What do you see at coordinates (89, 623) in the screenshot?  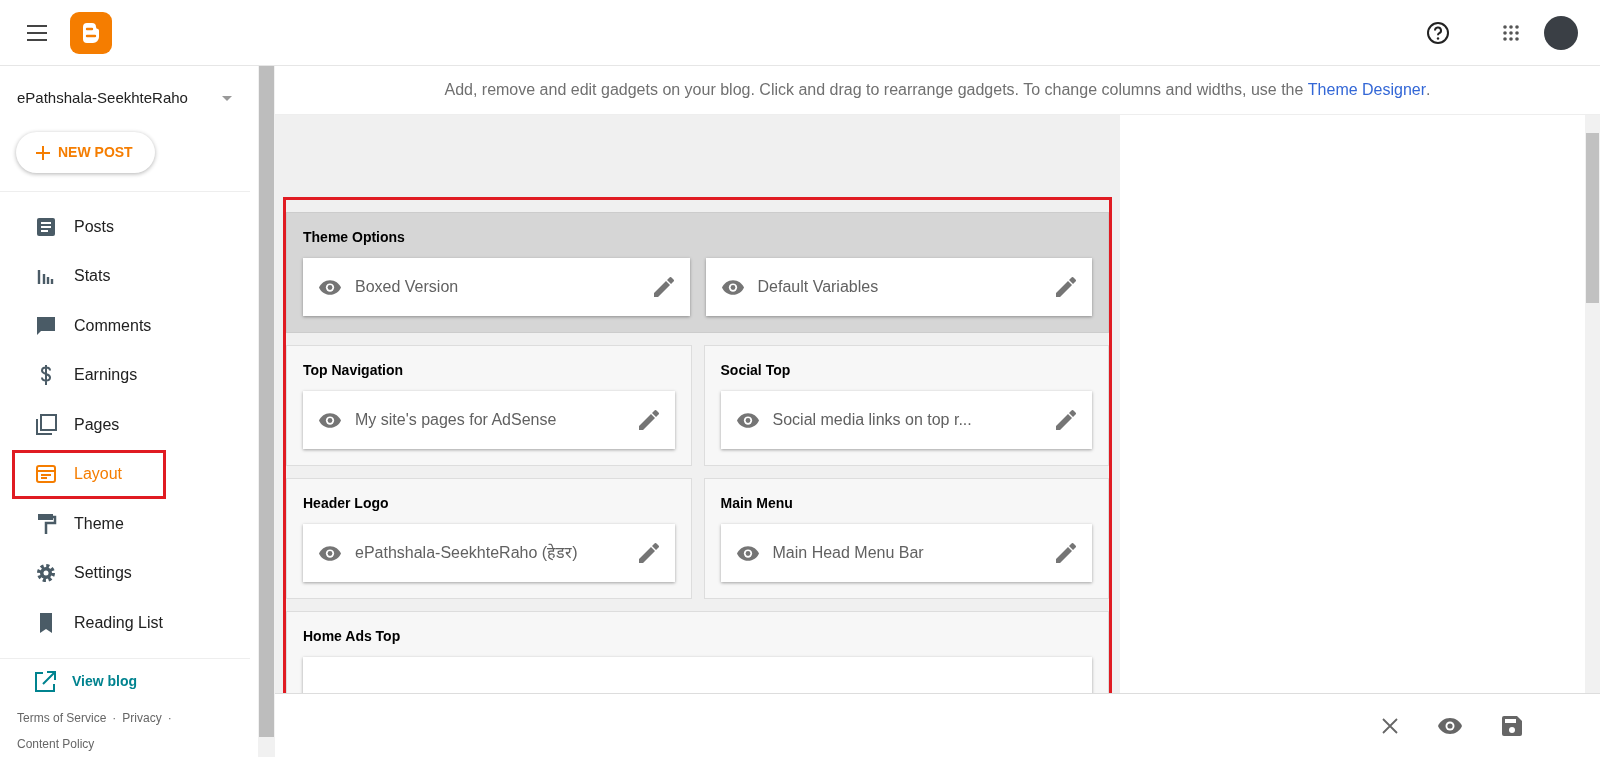 I see `sidebar-item: Reading List` at bounding box center [89, 623].